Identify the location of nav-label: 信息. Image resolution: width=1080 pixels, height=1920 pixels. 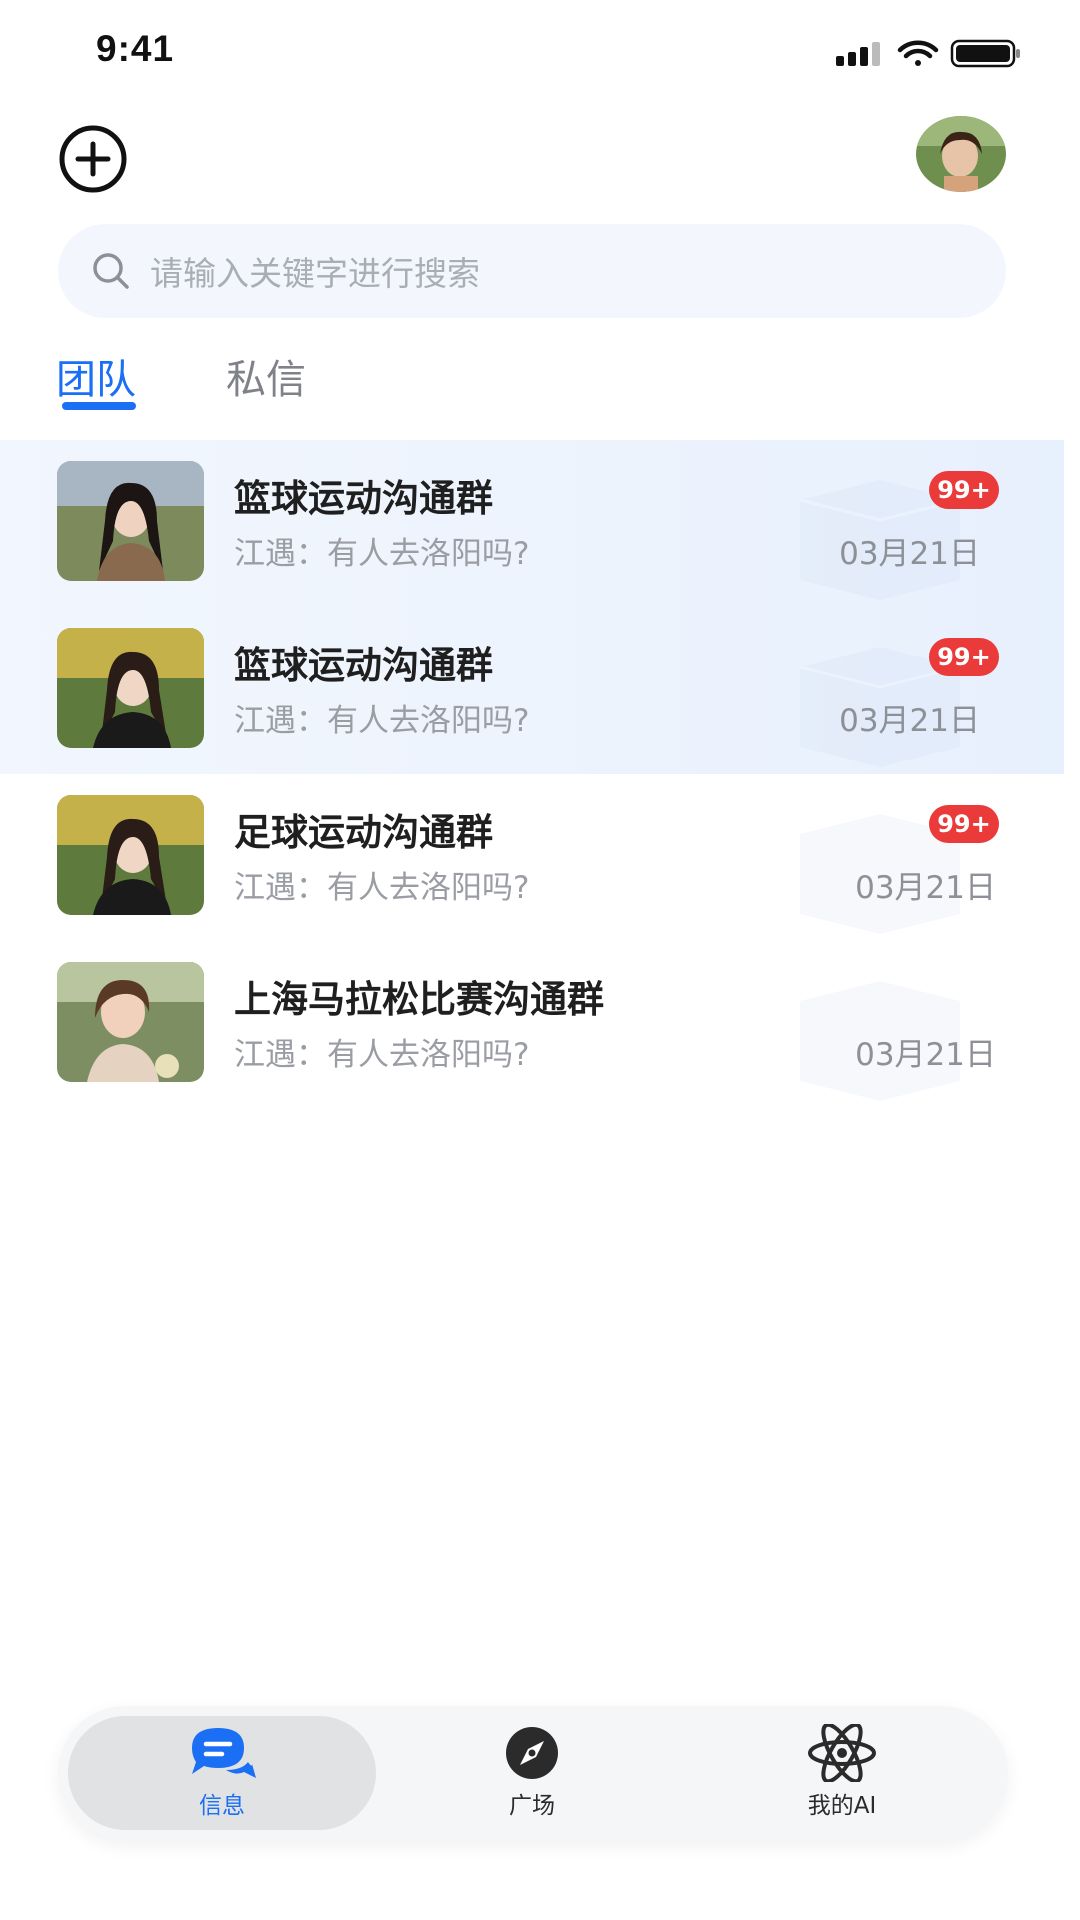
(222, 1806).